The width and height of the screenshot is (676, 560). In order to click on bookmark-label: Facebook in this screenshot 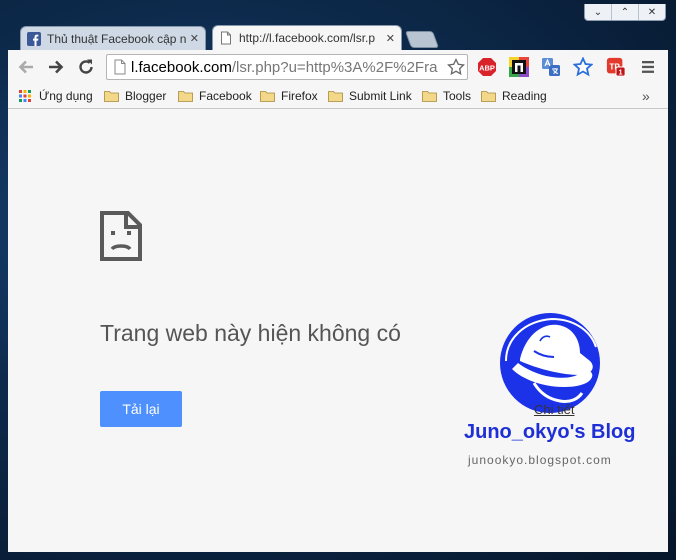, I will do `click(225, 96)`.